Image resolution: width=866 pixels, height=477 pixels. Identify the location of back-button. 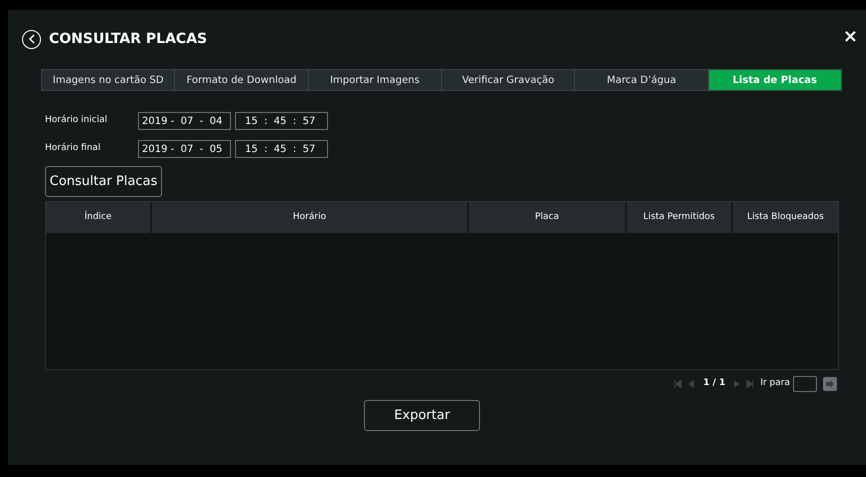
(31, 39).